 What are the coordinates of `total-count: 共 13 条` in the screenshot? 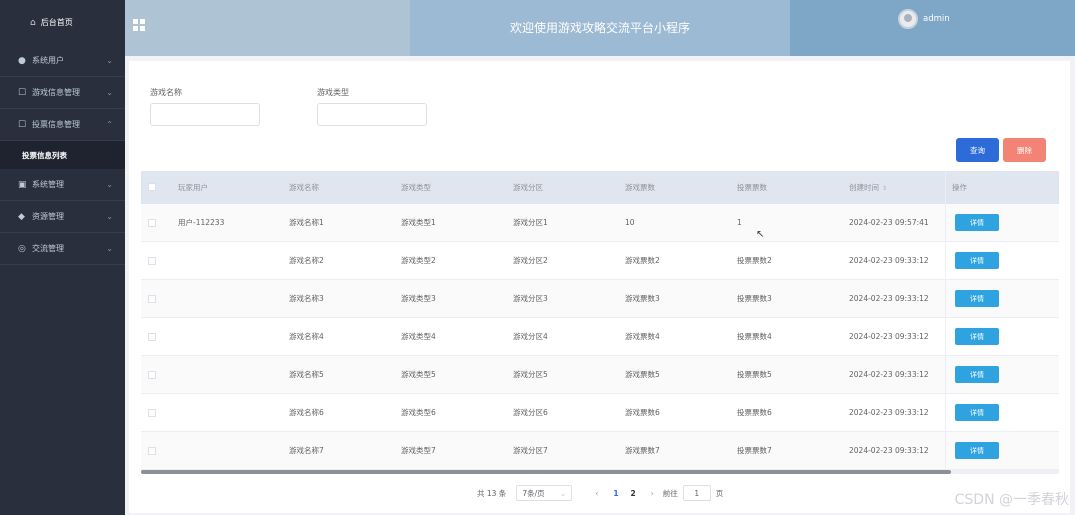 It's located at (492, 493).